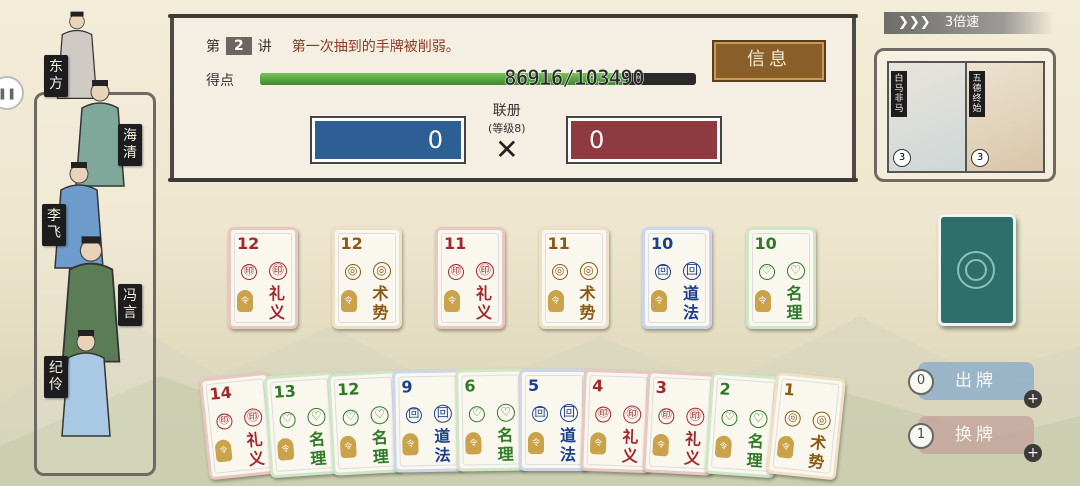 This screenshot has width=1080, height=486. What do you see at coordinates (366, 278) in the screenshot?
I see `game-card: 12 ◎ ◎ 令 术势` at bounding box center [366, 278].